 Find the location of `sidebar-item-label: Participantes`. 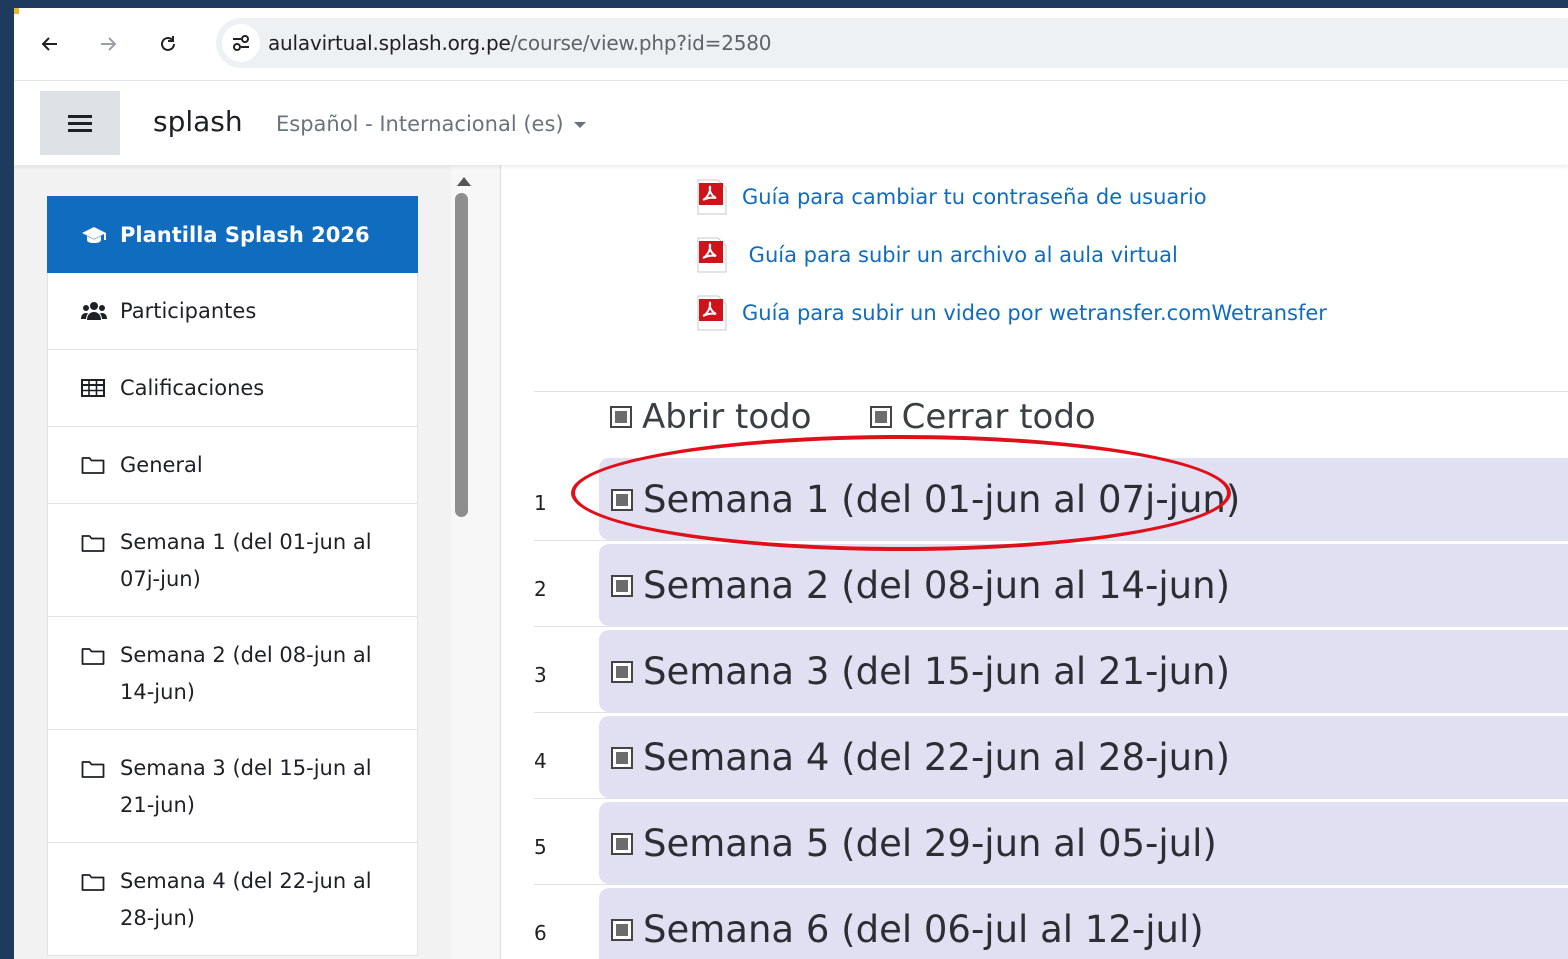

sidebar-item-label: Participantes is located at coordinates (188, 311).